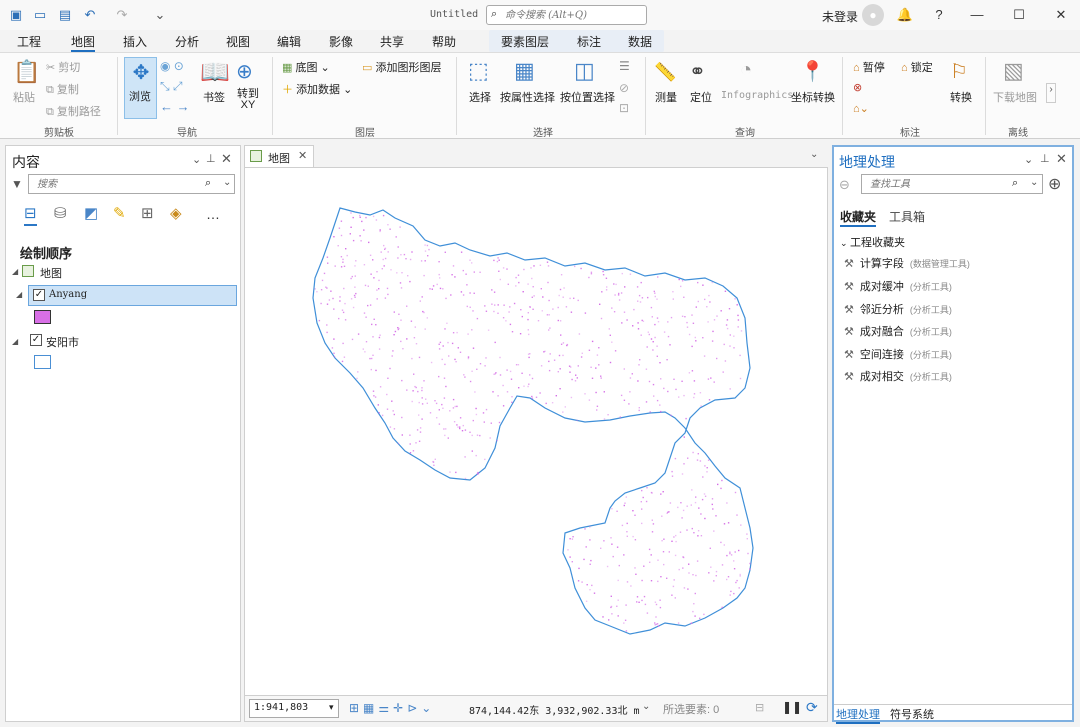 The width and height of the screenshot is (1080, 727). What do you see at coordinates (624, 66) in the screenshot?
I see `attributes-icon: ☰` at bounding box center [624, 66].